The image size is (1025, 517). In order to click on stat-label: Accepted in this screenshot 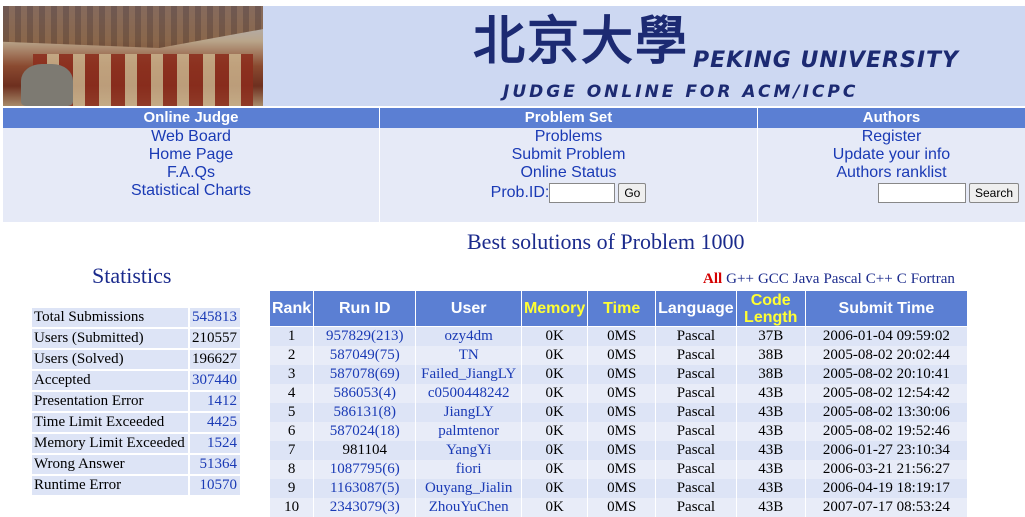, I will do `click(110, 380)`.